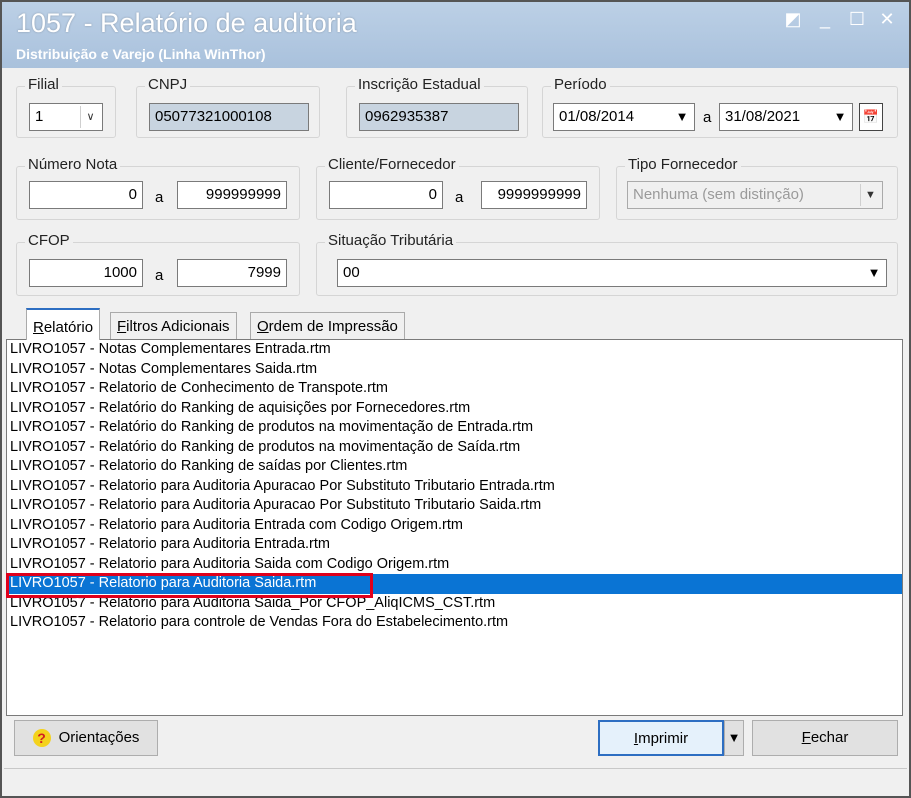 The height and width of the screenshot is (798, 911). Describe the element at coordinates (459, 197) in the screenshot. I see `cliente-separator: a` at that location.